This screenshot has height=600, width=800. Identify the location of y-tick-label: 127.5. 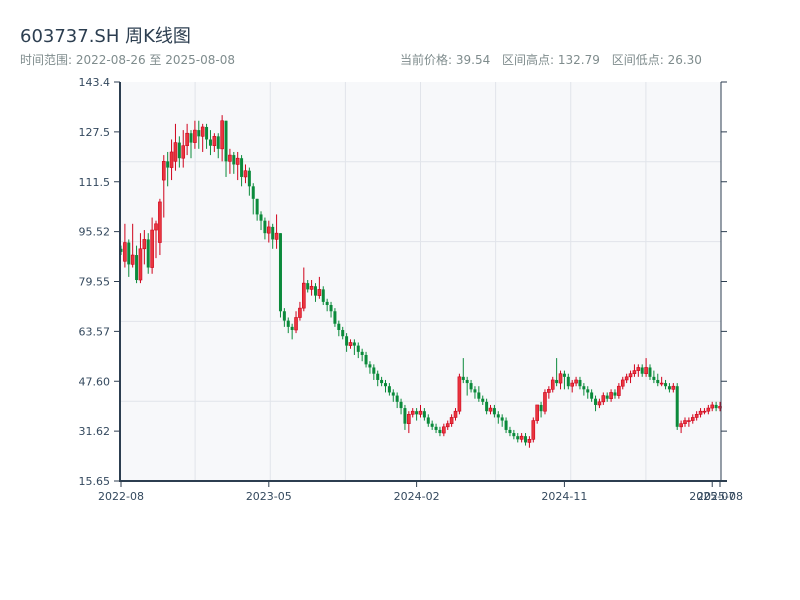
(95, 132).